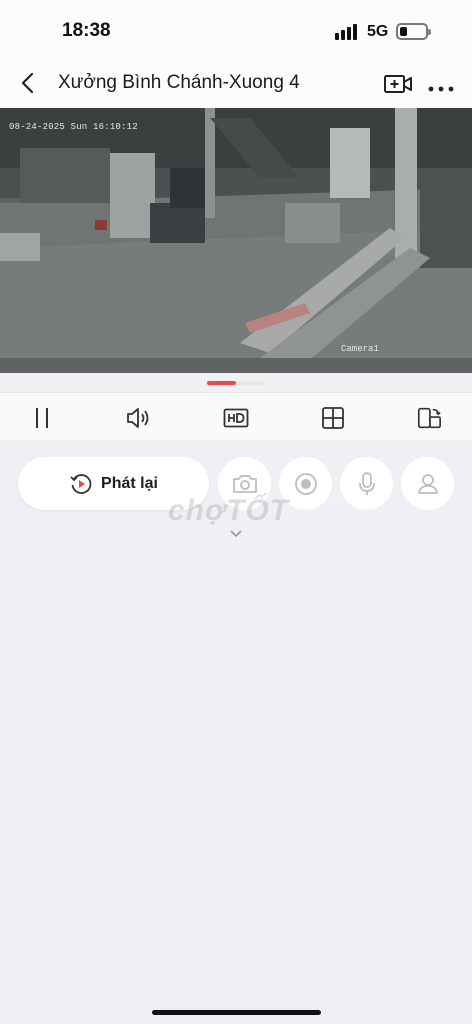  What do you see at coordinates (129, 483) in the screenshot?
I see `replay-label: Phát lại` at bounding box center [129, 483].